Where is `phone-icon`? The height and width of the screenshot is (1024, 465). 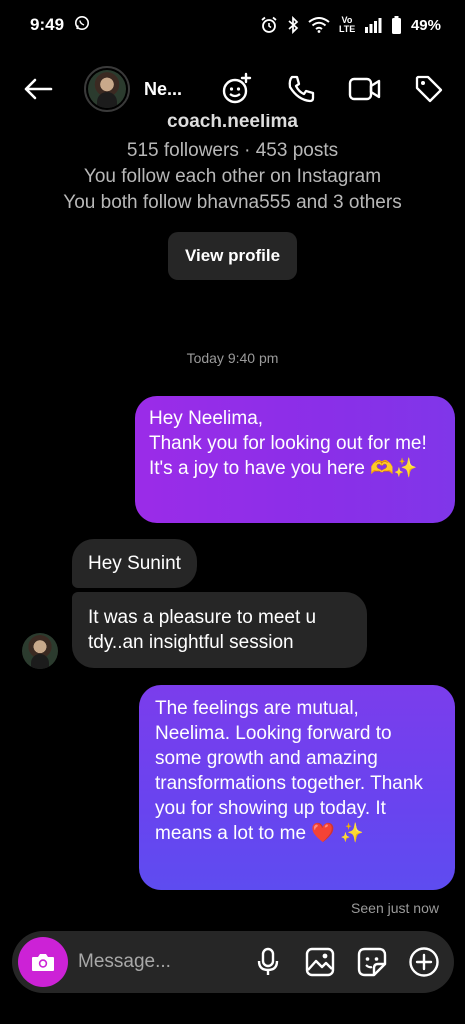 phone-icon is located at coordinates (301, 89).